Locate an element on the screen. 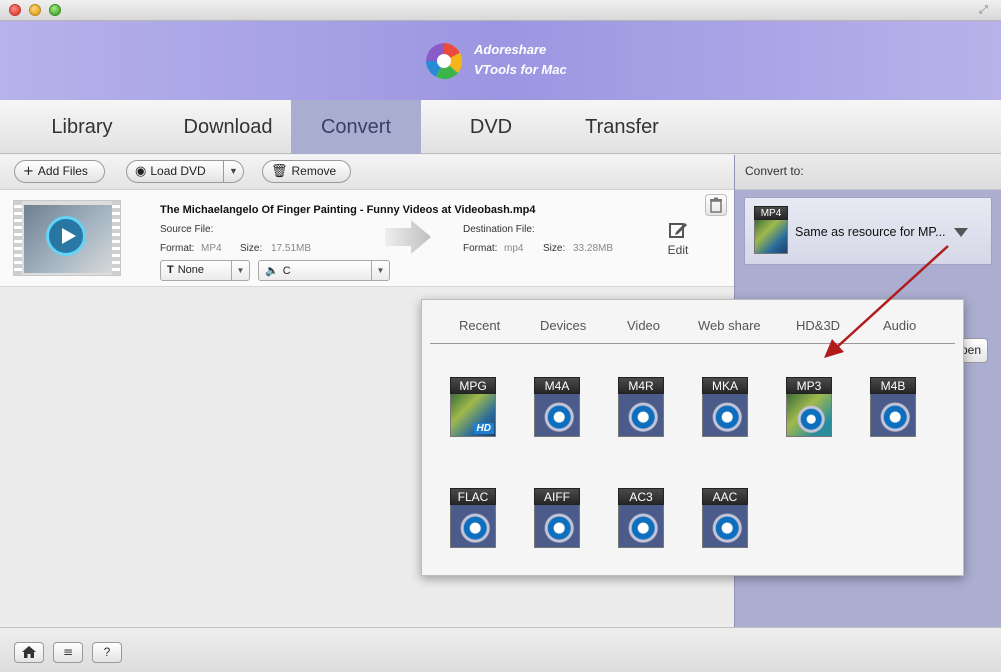 Image resolution: width=1001 pixels, height=672 pixels. bottom-bar: ≡ ? is located at coordinates (500, 649).